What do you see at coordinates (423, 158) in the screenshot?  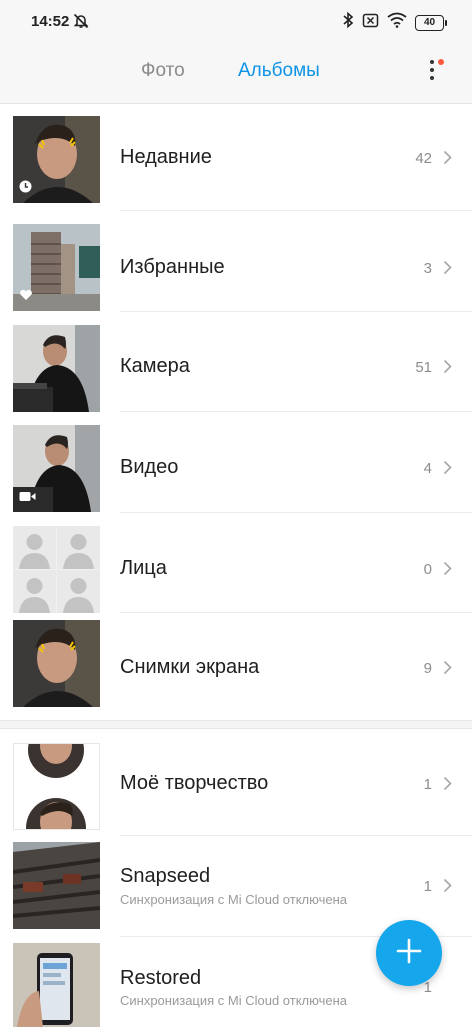 I see `album-count: 42` at bounding box center [423, 158].